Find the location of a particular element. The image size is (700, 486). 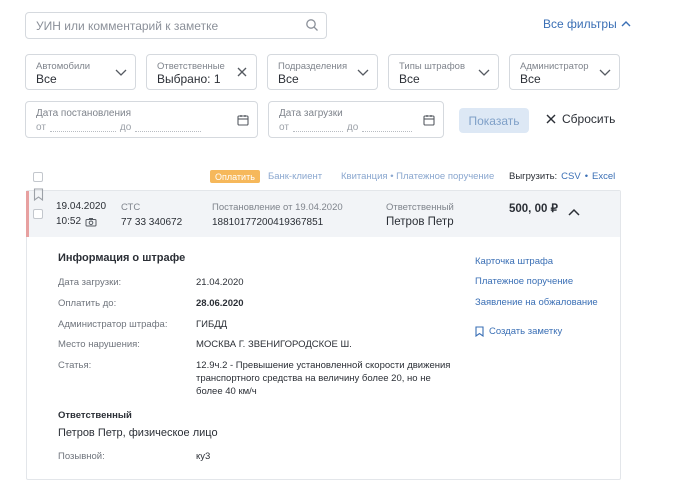

fine-admin-value: ГИБДД is located at coordinates (212, 324).